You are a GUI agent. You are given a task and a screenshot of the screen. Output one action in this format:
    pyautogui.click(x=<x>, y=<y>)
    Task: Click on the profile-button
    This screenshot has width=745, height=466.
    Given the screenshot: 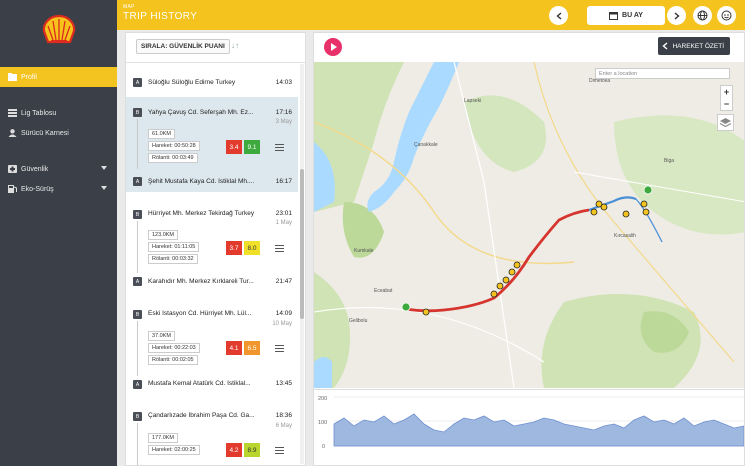 What is the action you would take?
    pyautogui.click(x=726, y=15)
    